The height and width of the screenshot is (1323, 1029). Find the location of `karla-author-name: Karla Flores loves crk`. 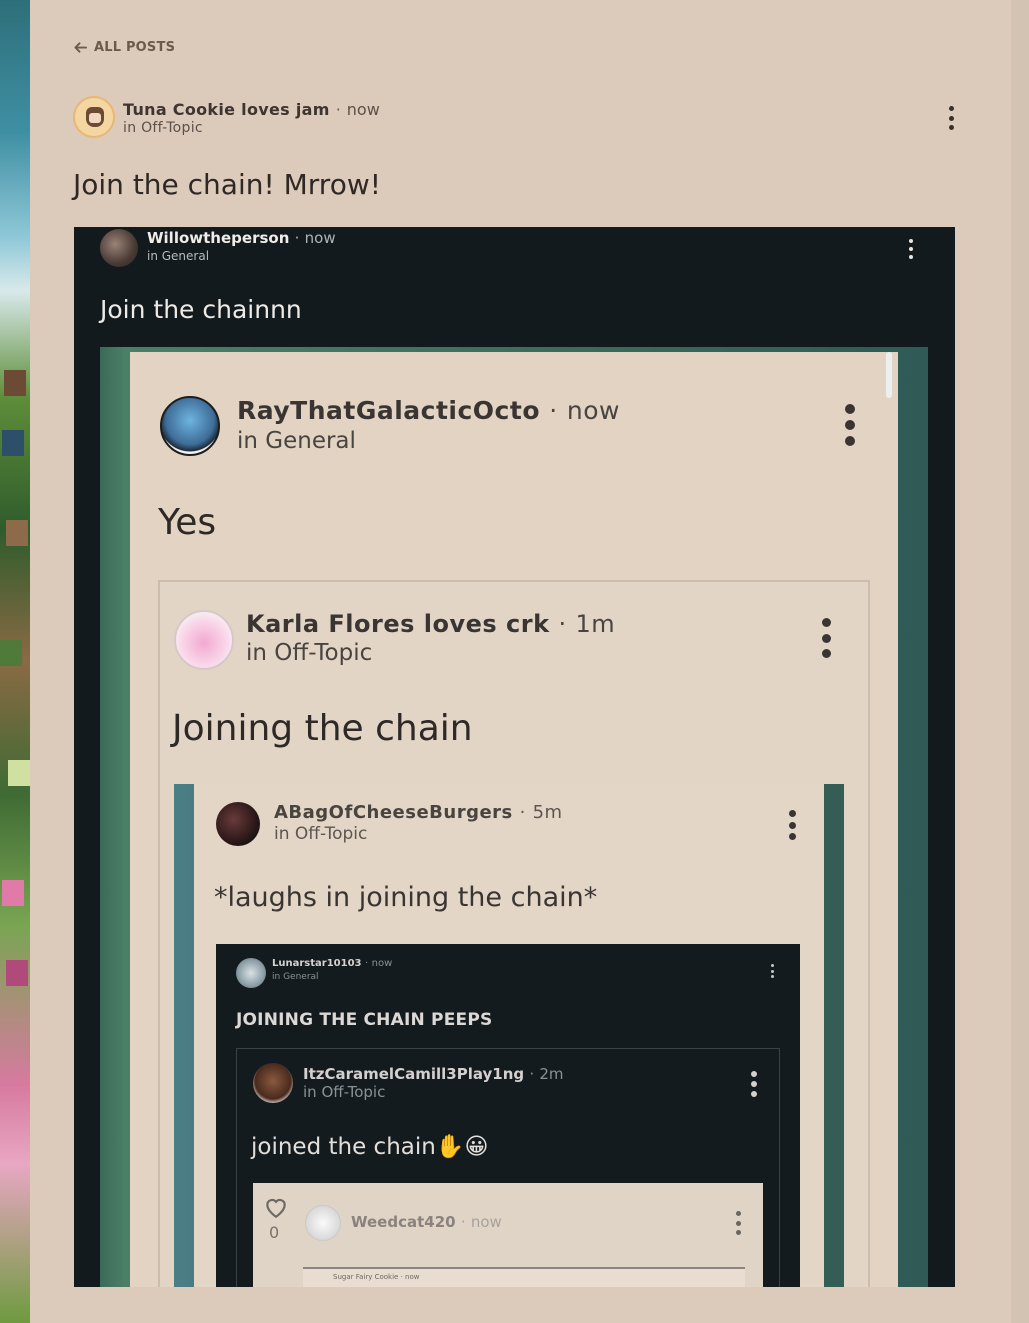

karla-author-name: Karla Flores loves crk is located at coordinates (398, 624).